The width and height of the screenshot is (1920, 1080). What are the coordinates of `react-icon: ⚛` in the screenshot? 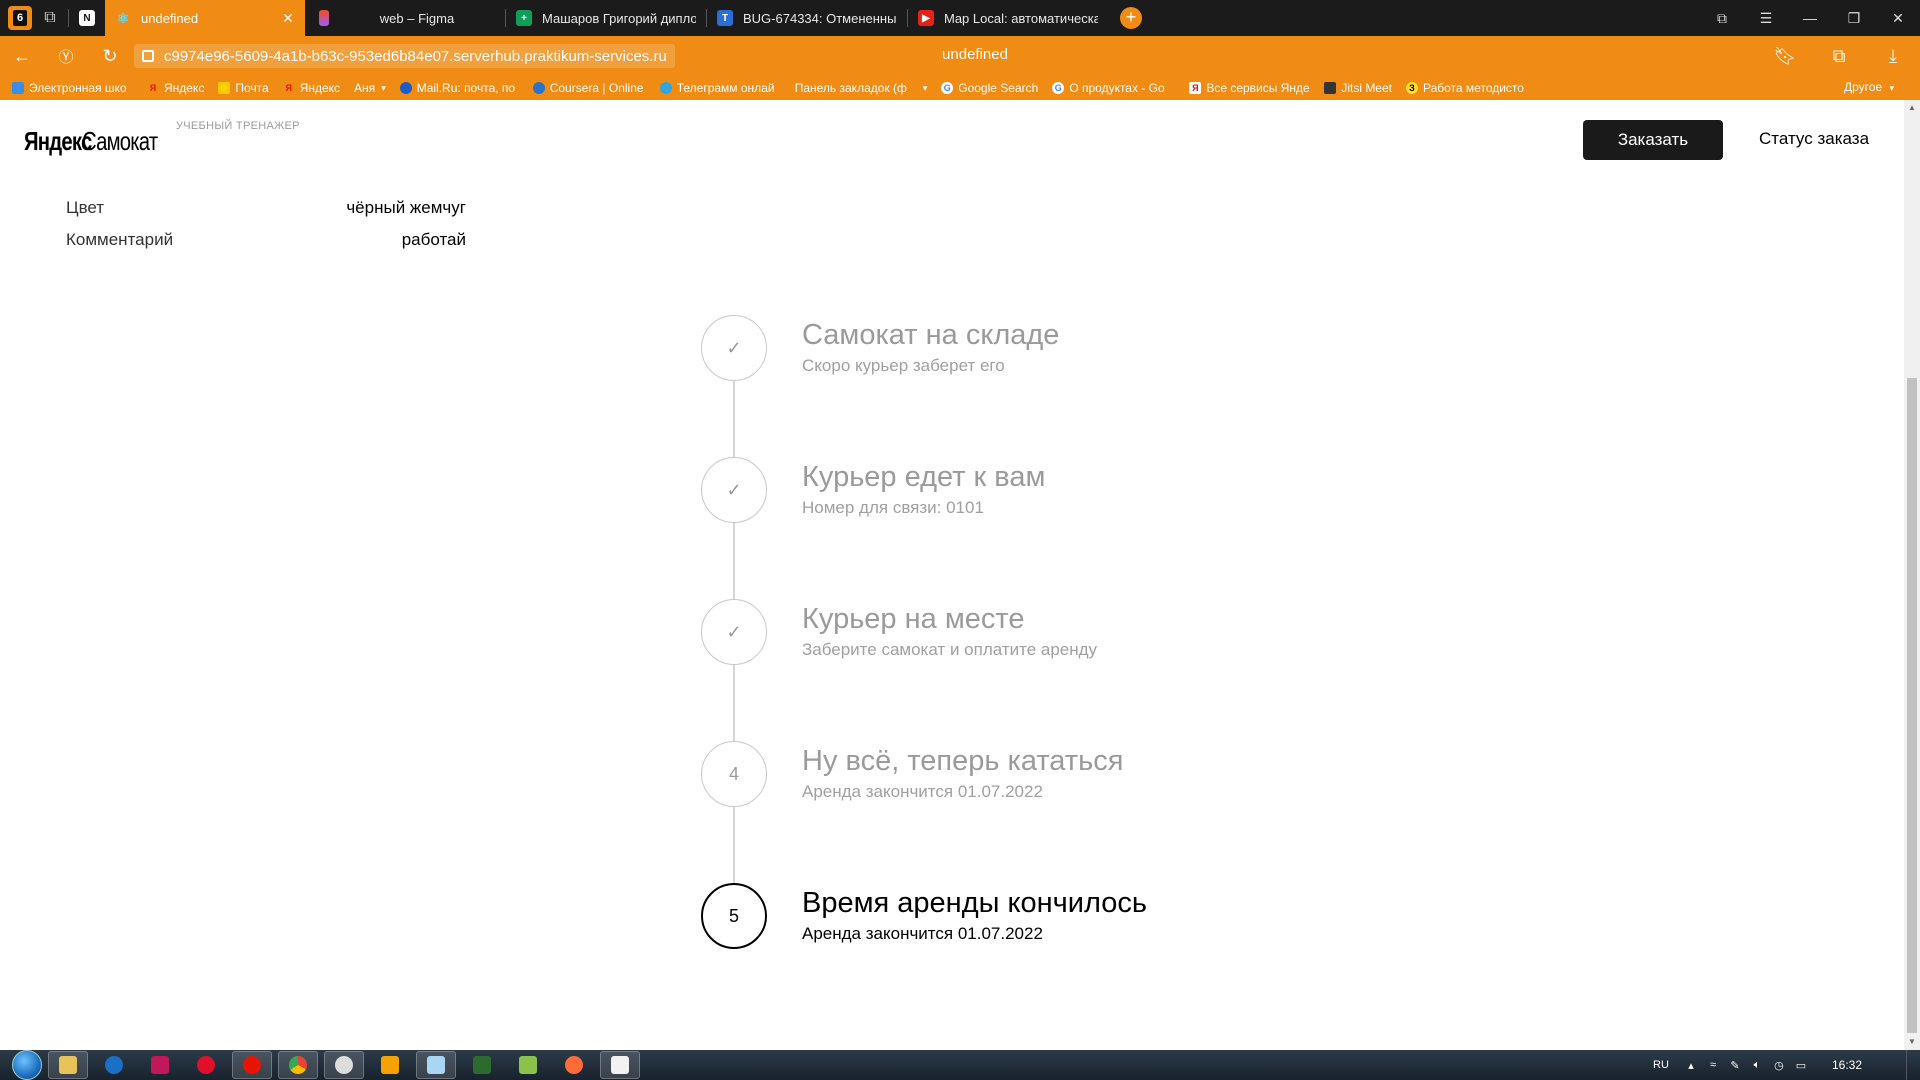 It's located at (123, 17).